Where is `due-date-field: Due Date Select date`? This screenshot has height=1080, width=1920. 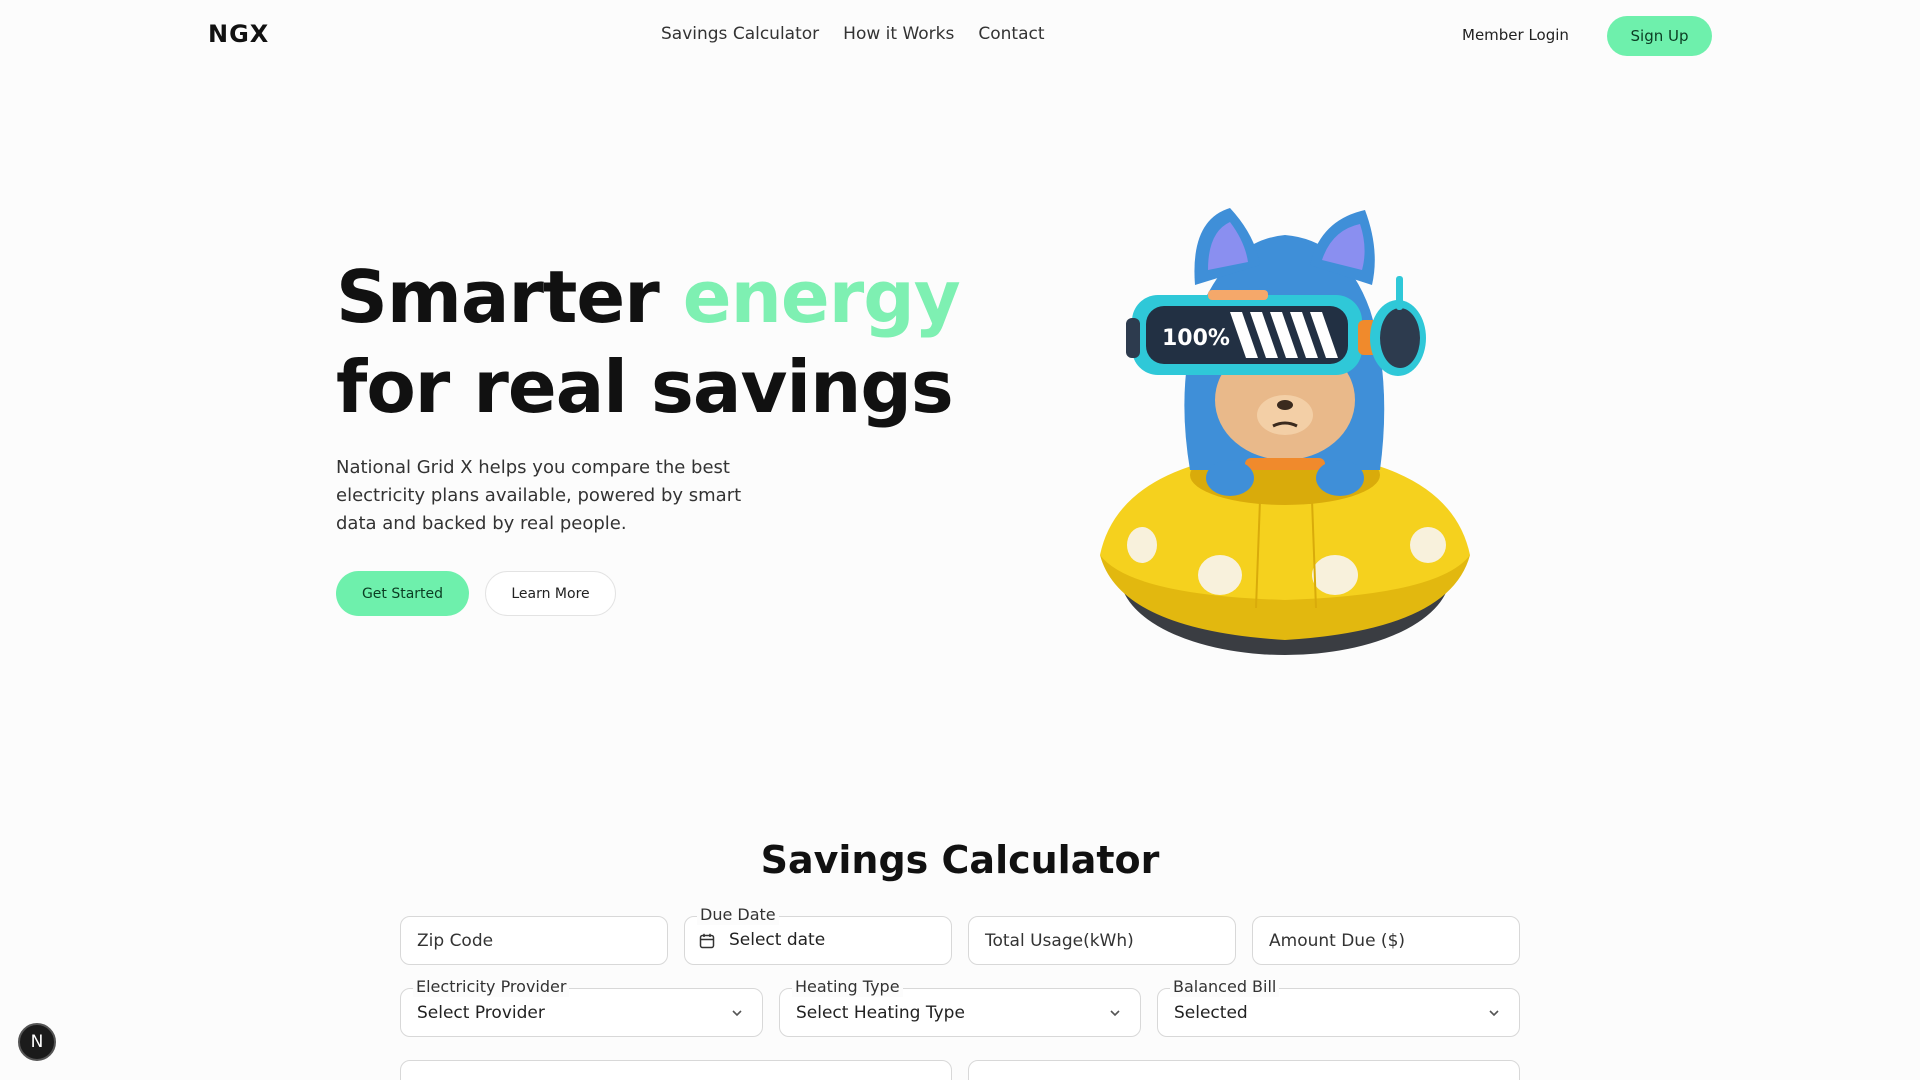 due-date-field: Due Date Select date is located at coordinates (818, 935).